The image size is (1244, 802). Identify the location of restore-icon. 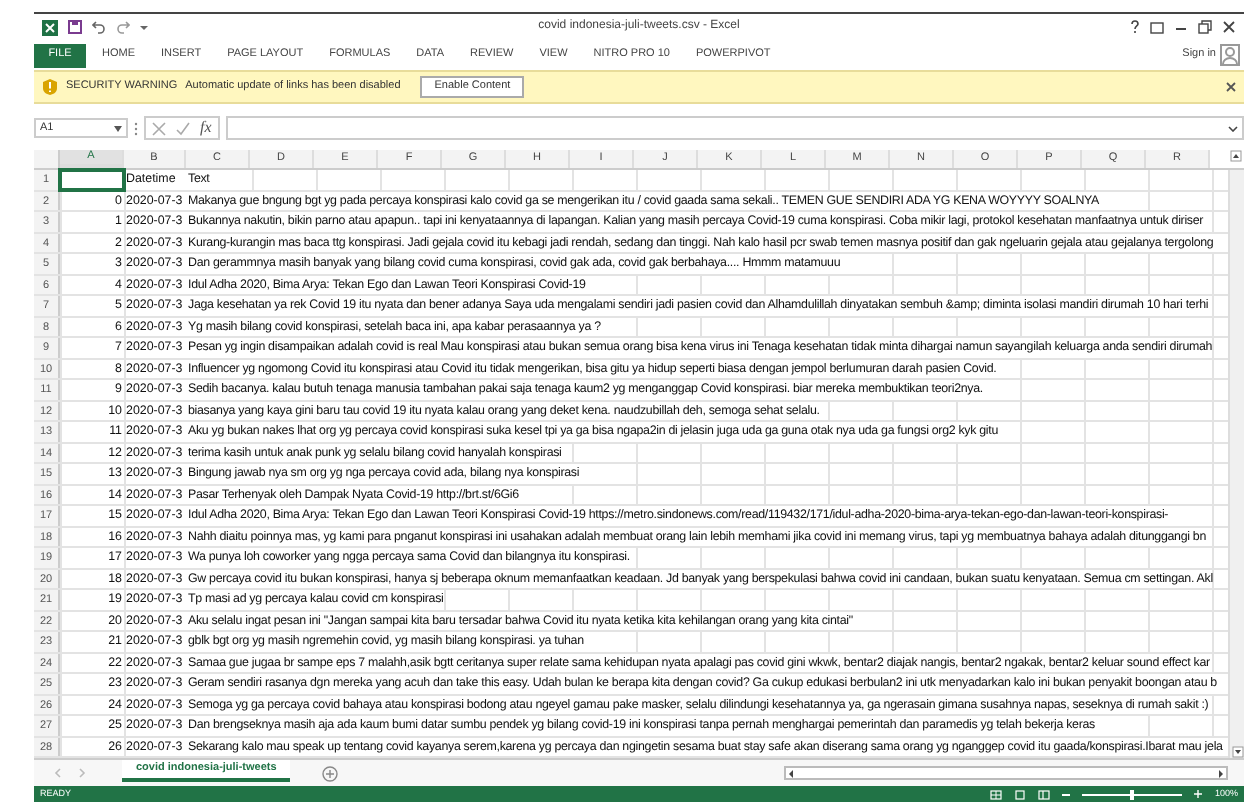
(1205, 27).